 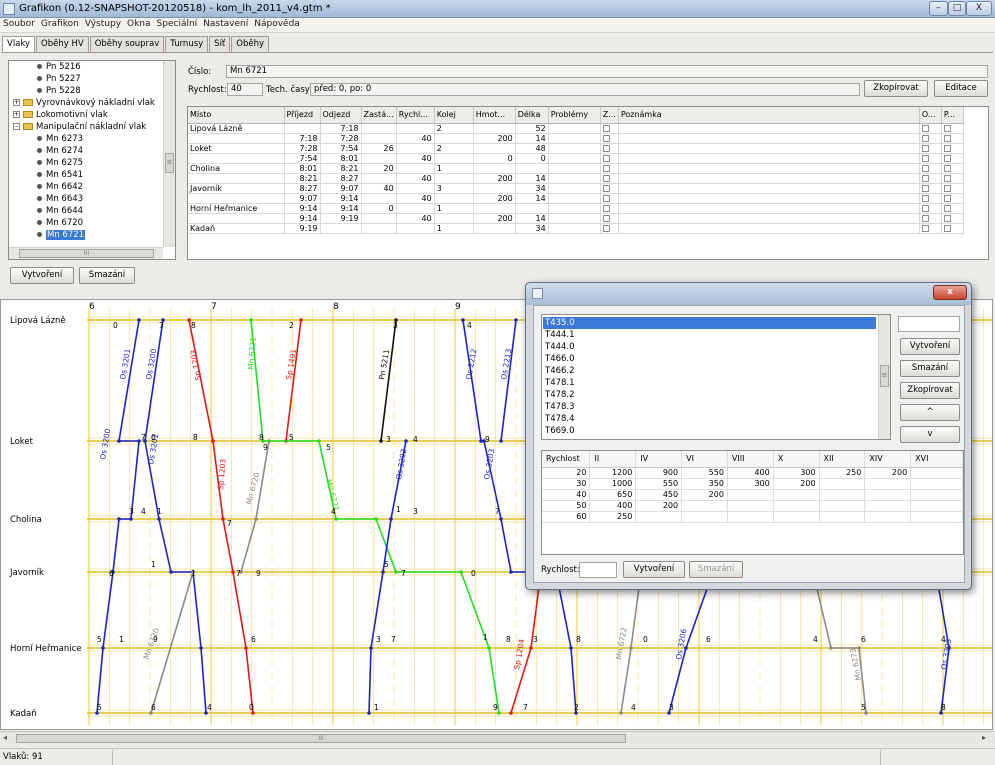 What do you see at coordinates (187, 44) in the screenshot?
I see `tab-turnusy: Turnusy` at bounding box center [187, 44].